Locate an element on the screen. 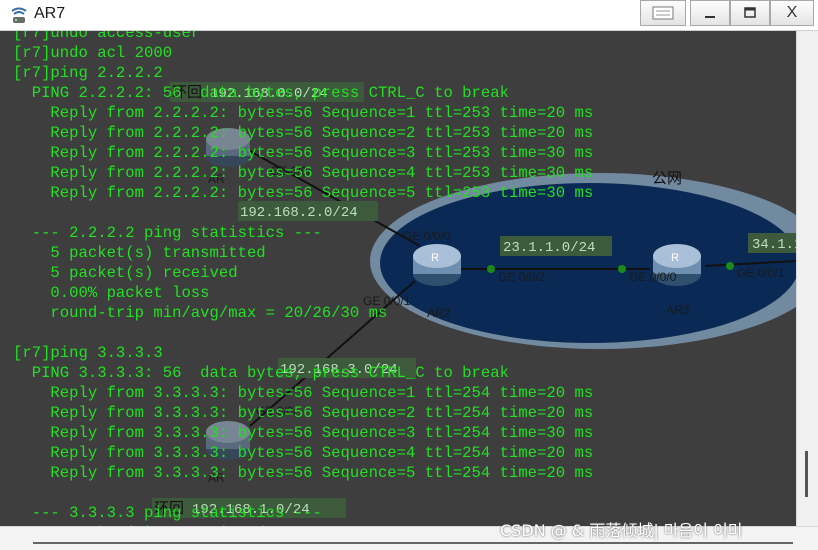 The width and height of the screenshot is (818, 550). terminal-line: [r7]undo acl 2000 is located at coordinates (93, 53).